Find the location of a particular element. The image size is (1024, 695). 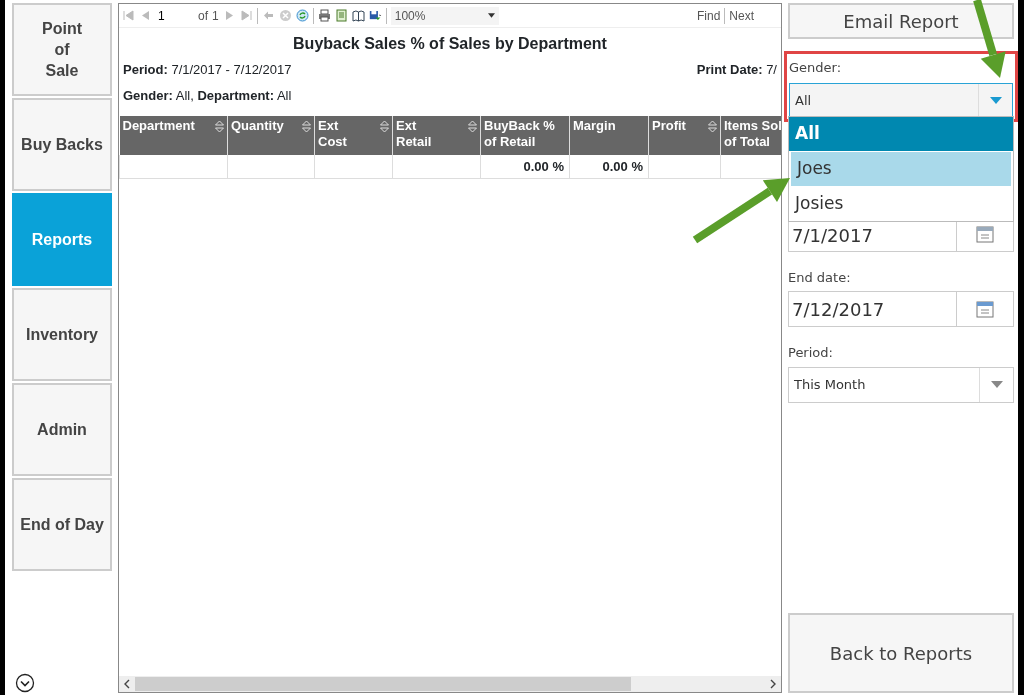

scroll-thumb is located at coordinates (383, 684).